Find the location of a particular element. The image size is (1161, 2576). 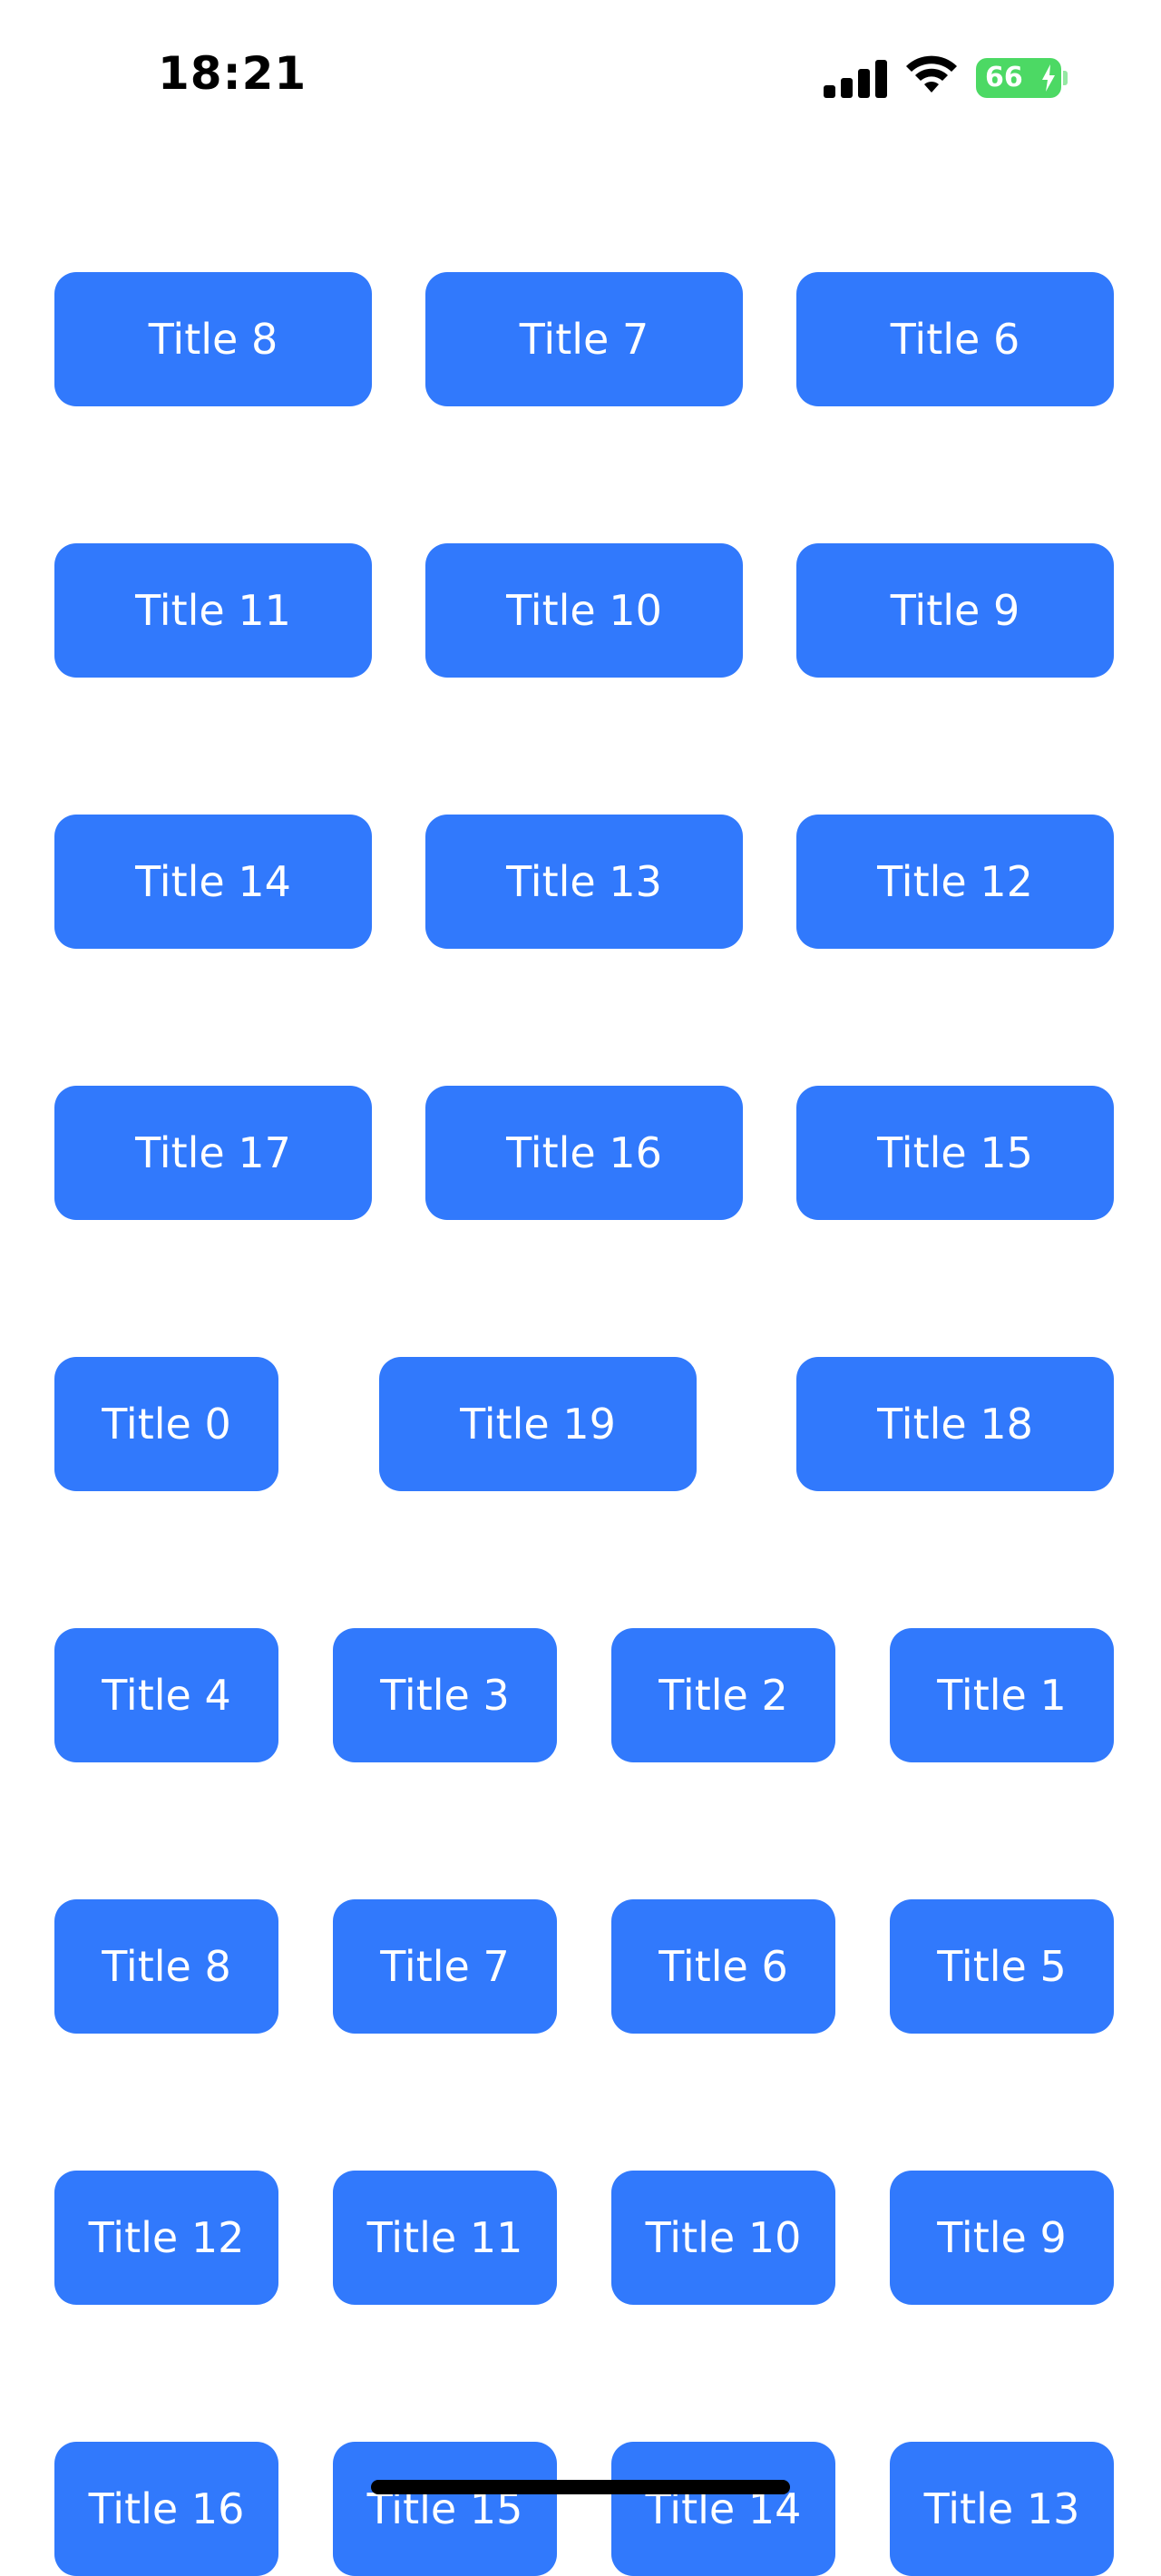

title-button-label: Title 3 is located at coordinates (445, 1695).